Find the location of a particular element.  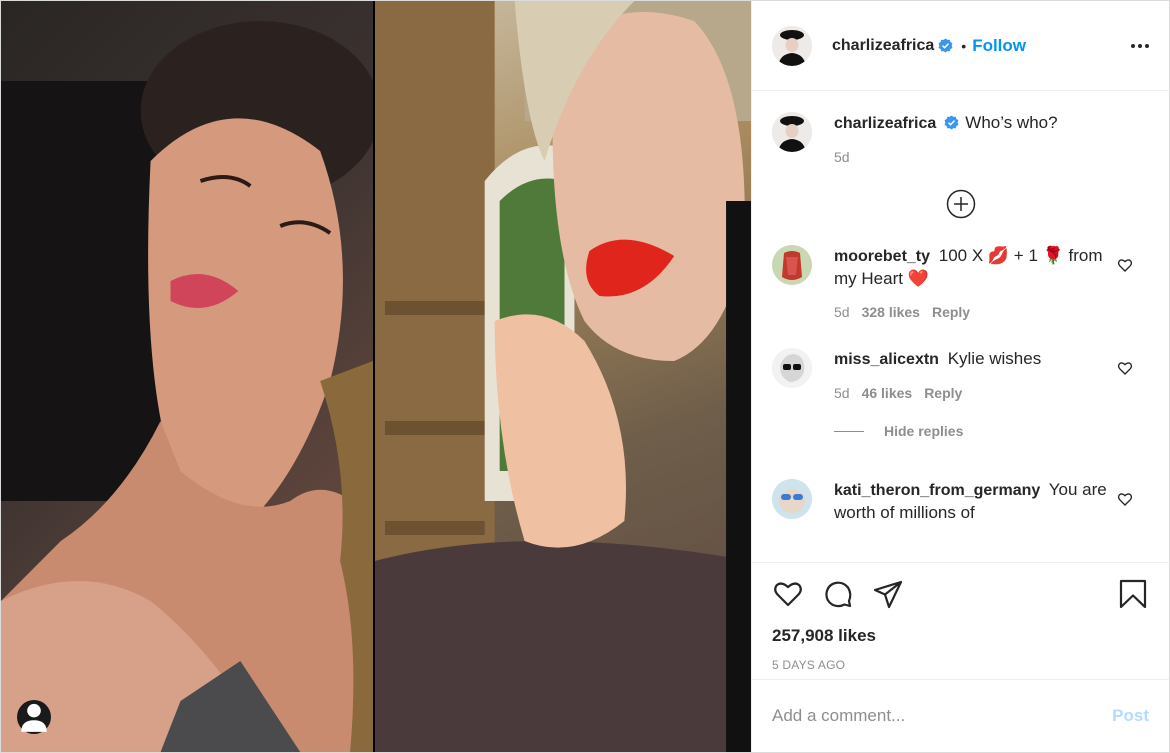

comment-icon is located at coordinates (838, 594).